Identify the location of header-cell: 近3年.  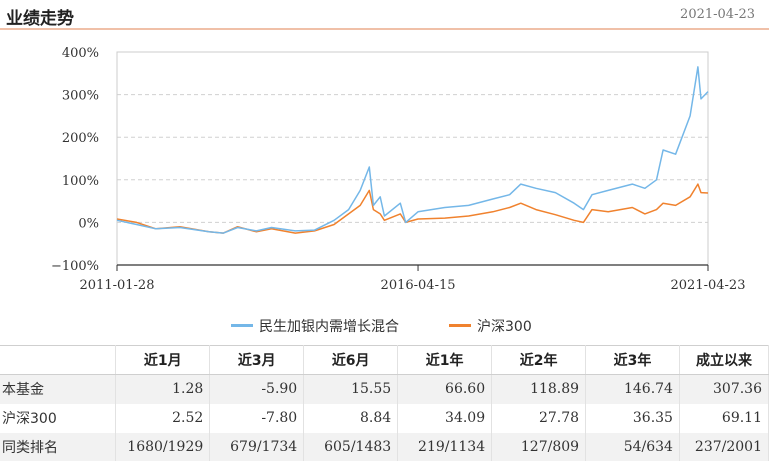
(632, 360).